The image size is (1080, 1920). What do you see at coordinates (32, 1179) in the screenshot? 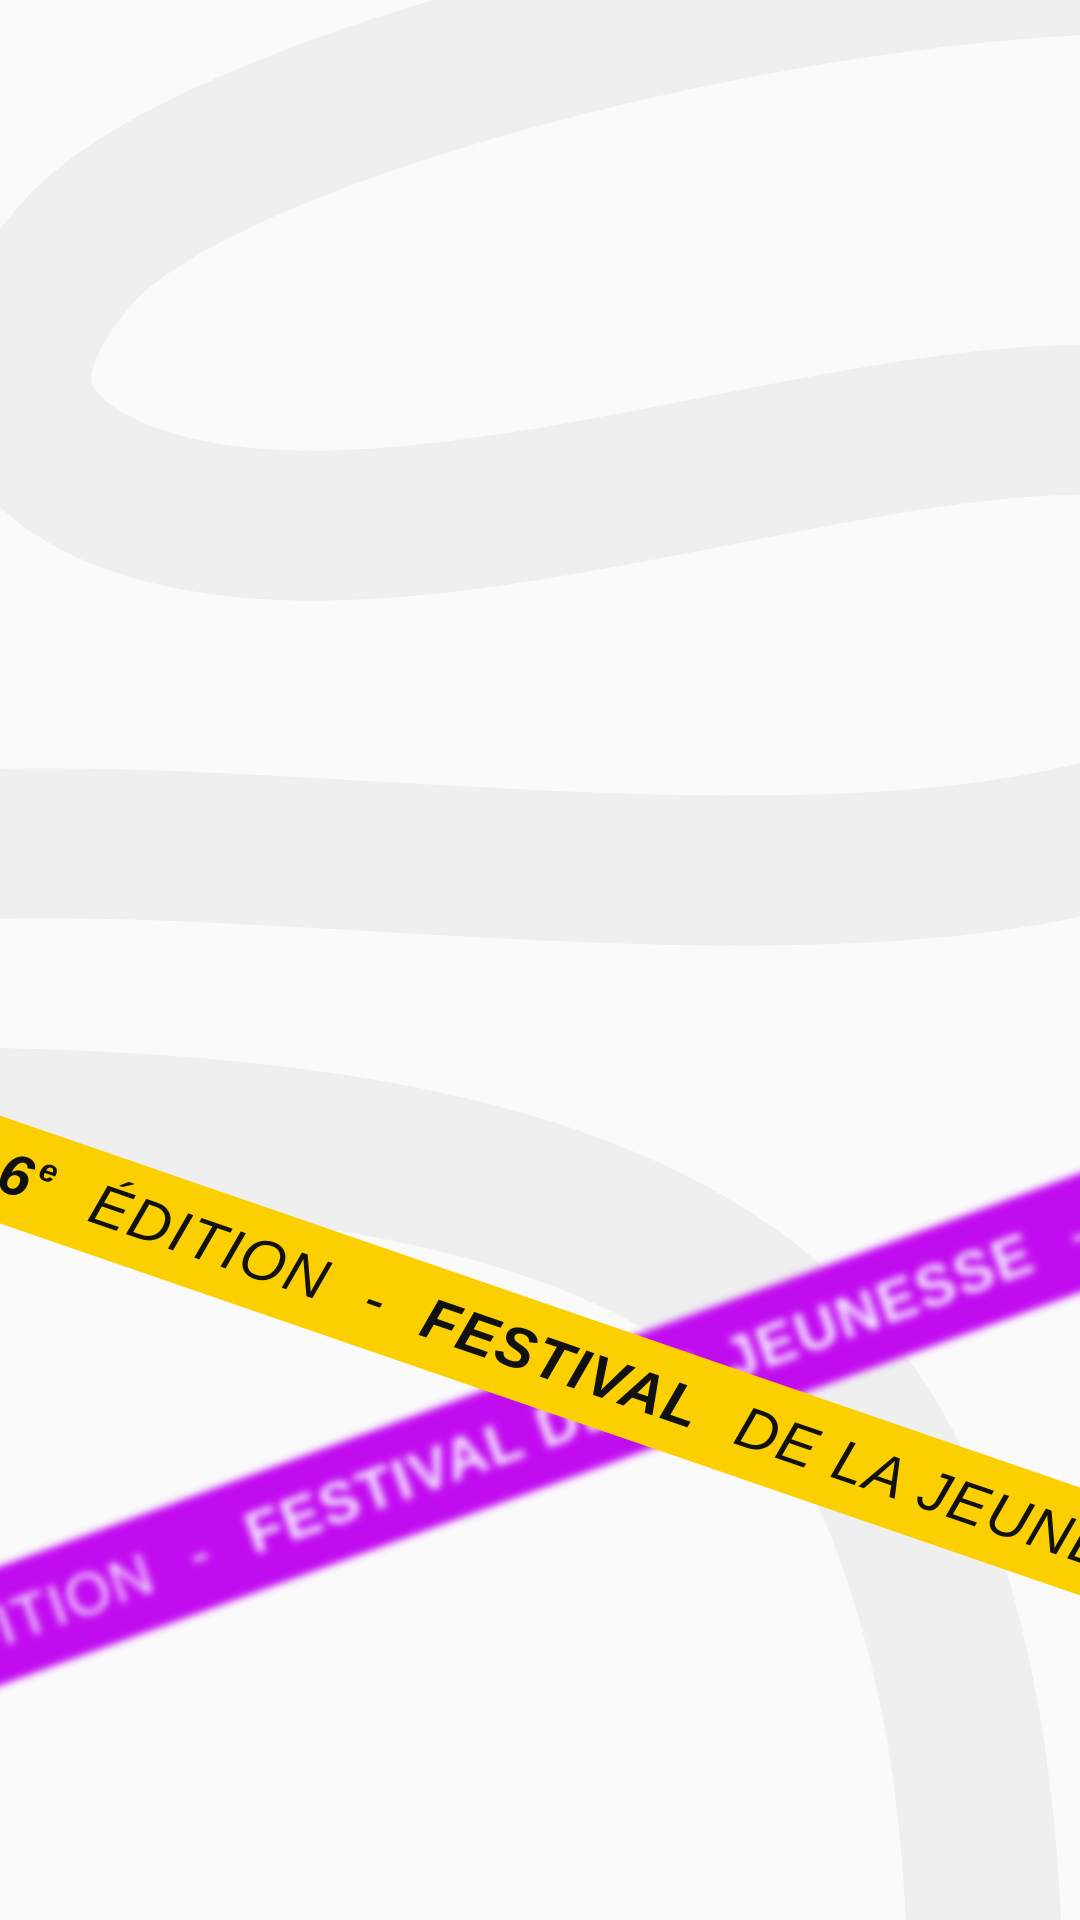
I see `ribbon-yellow-edition-number: 6e` at bounding box center [32, 1179].